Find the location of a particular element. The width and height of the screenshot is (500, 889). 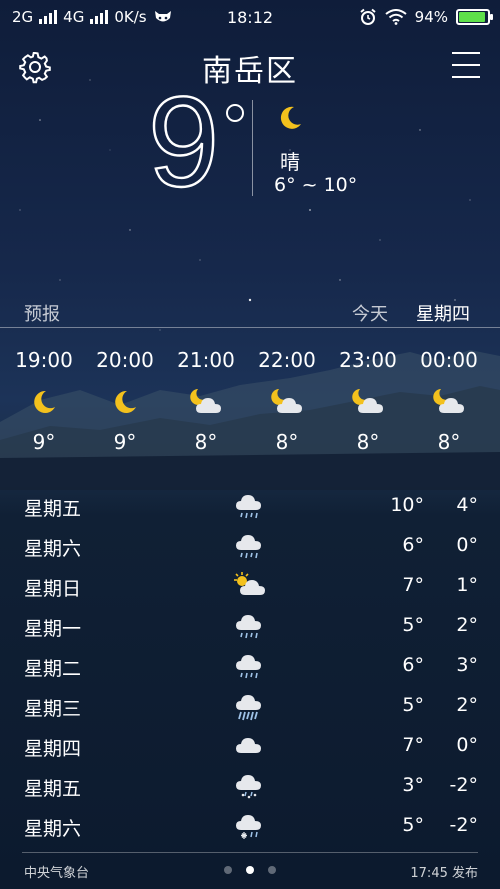

hourly-item: 00:00 8° is located at coordinates (449, 401).